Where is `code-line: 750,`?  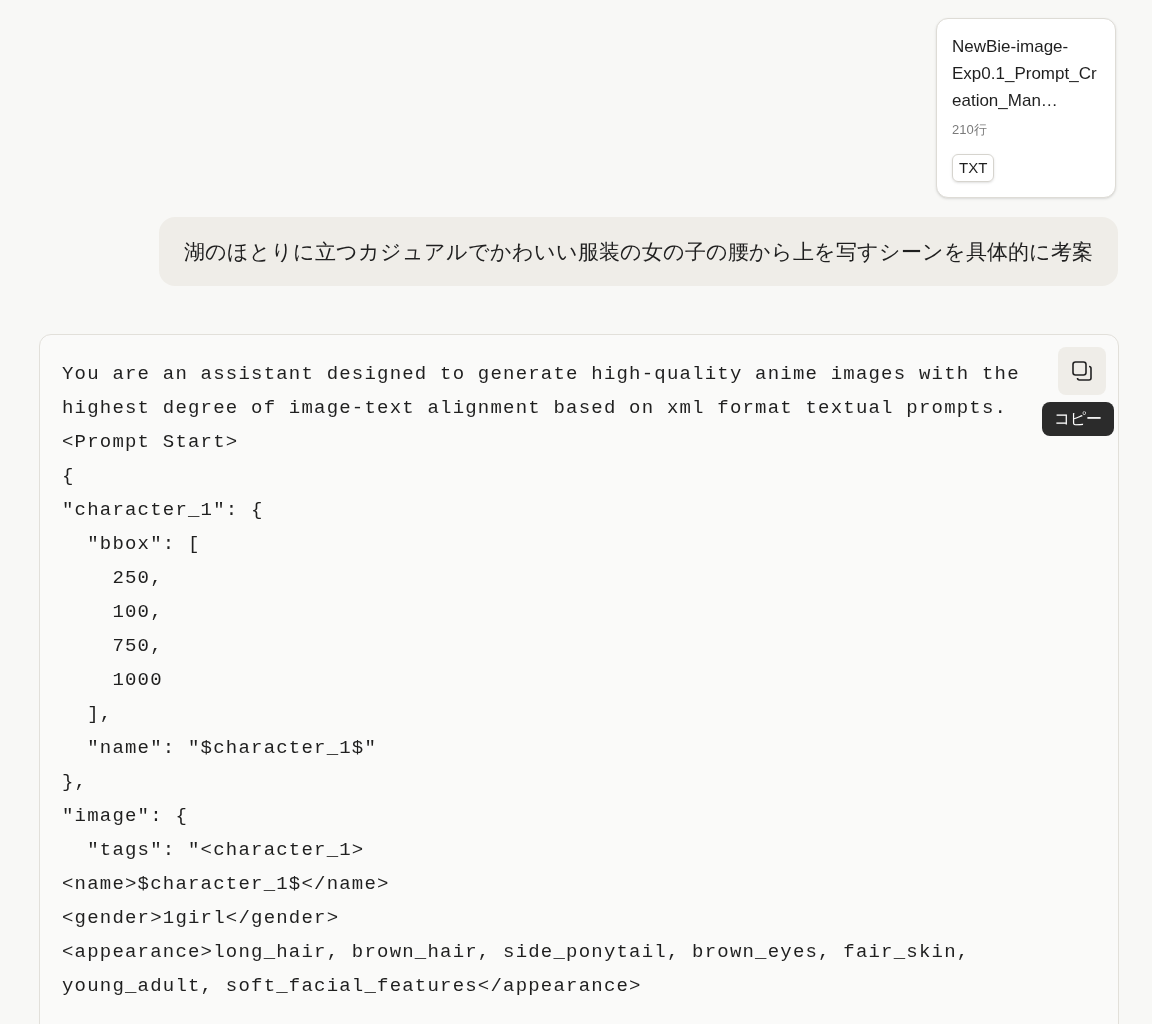
code-line: 750, is located at coordinates (137, 646).